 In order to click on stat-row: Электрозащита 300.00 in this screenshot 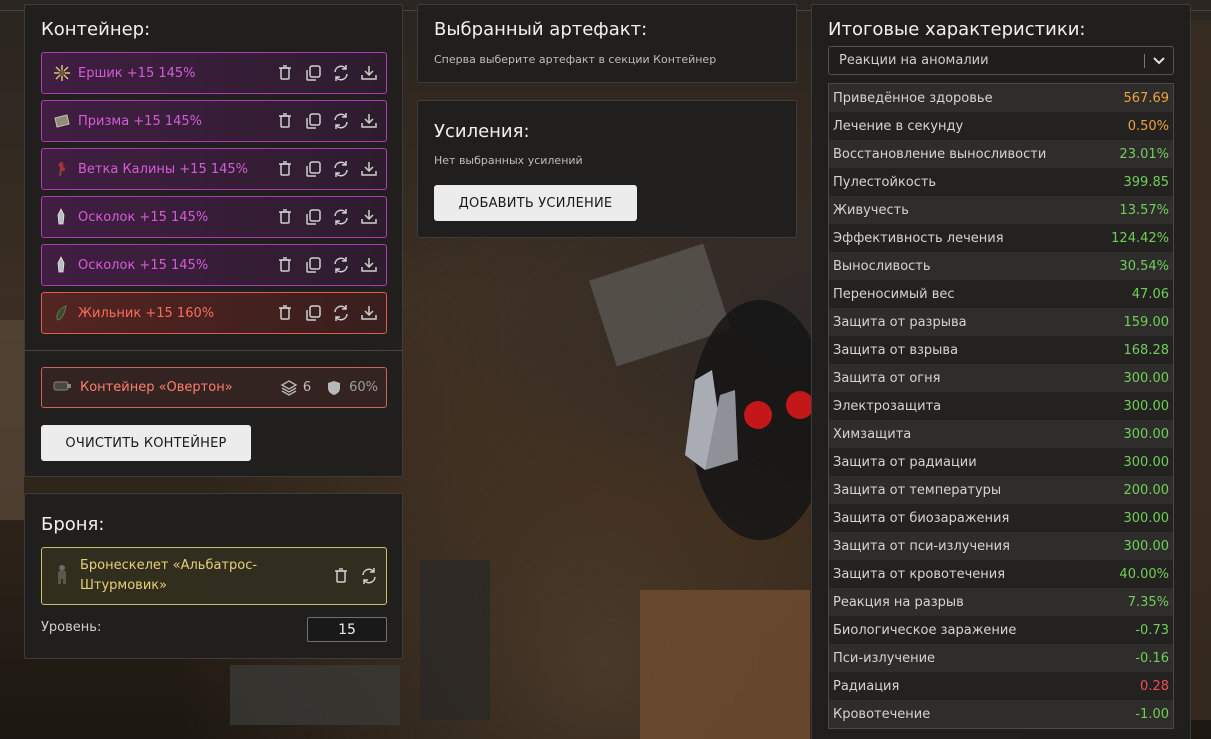, I will do `click(1001, 406)`.